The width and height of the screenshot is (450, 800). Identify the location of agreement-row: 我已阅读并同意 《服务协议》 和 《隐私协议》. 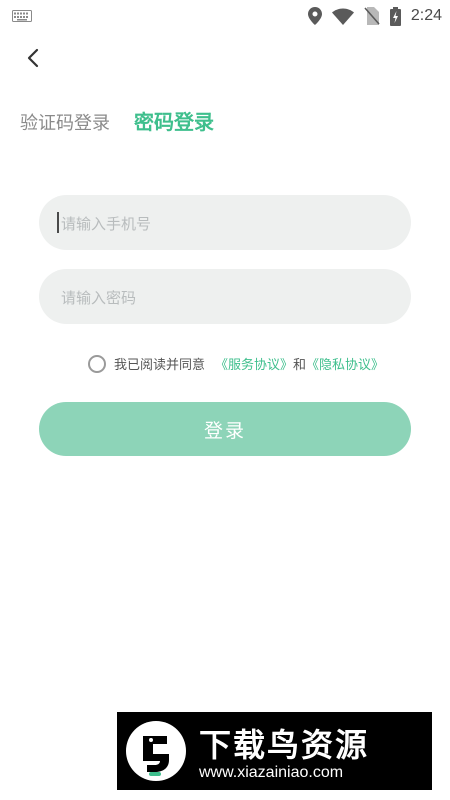
(236, 363).